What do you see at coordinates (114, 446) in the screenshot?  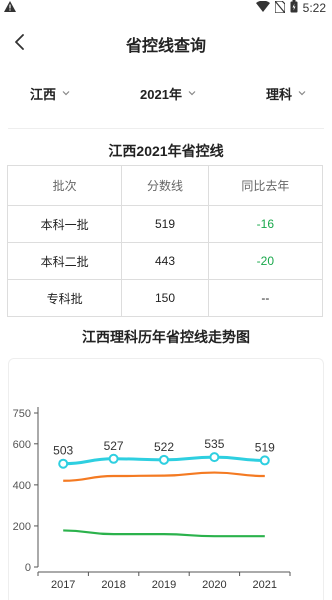 I see `data-label: 527` at bounding box center [114, 446].